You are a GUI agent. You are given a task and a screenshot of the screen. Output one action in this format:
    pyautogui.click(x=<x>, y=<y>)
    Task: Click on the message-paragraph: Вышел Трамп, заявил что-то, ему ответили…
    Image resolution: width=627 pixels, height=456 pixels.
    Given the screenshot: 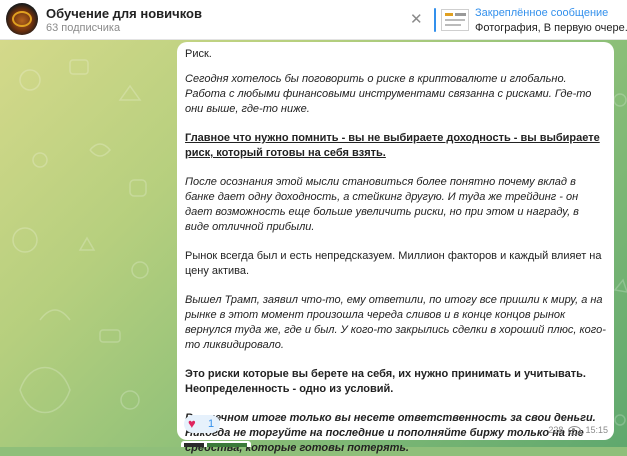 What is the action you would take?
    pyautogui.click(x=395, y=322)
    